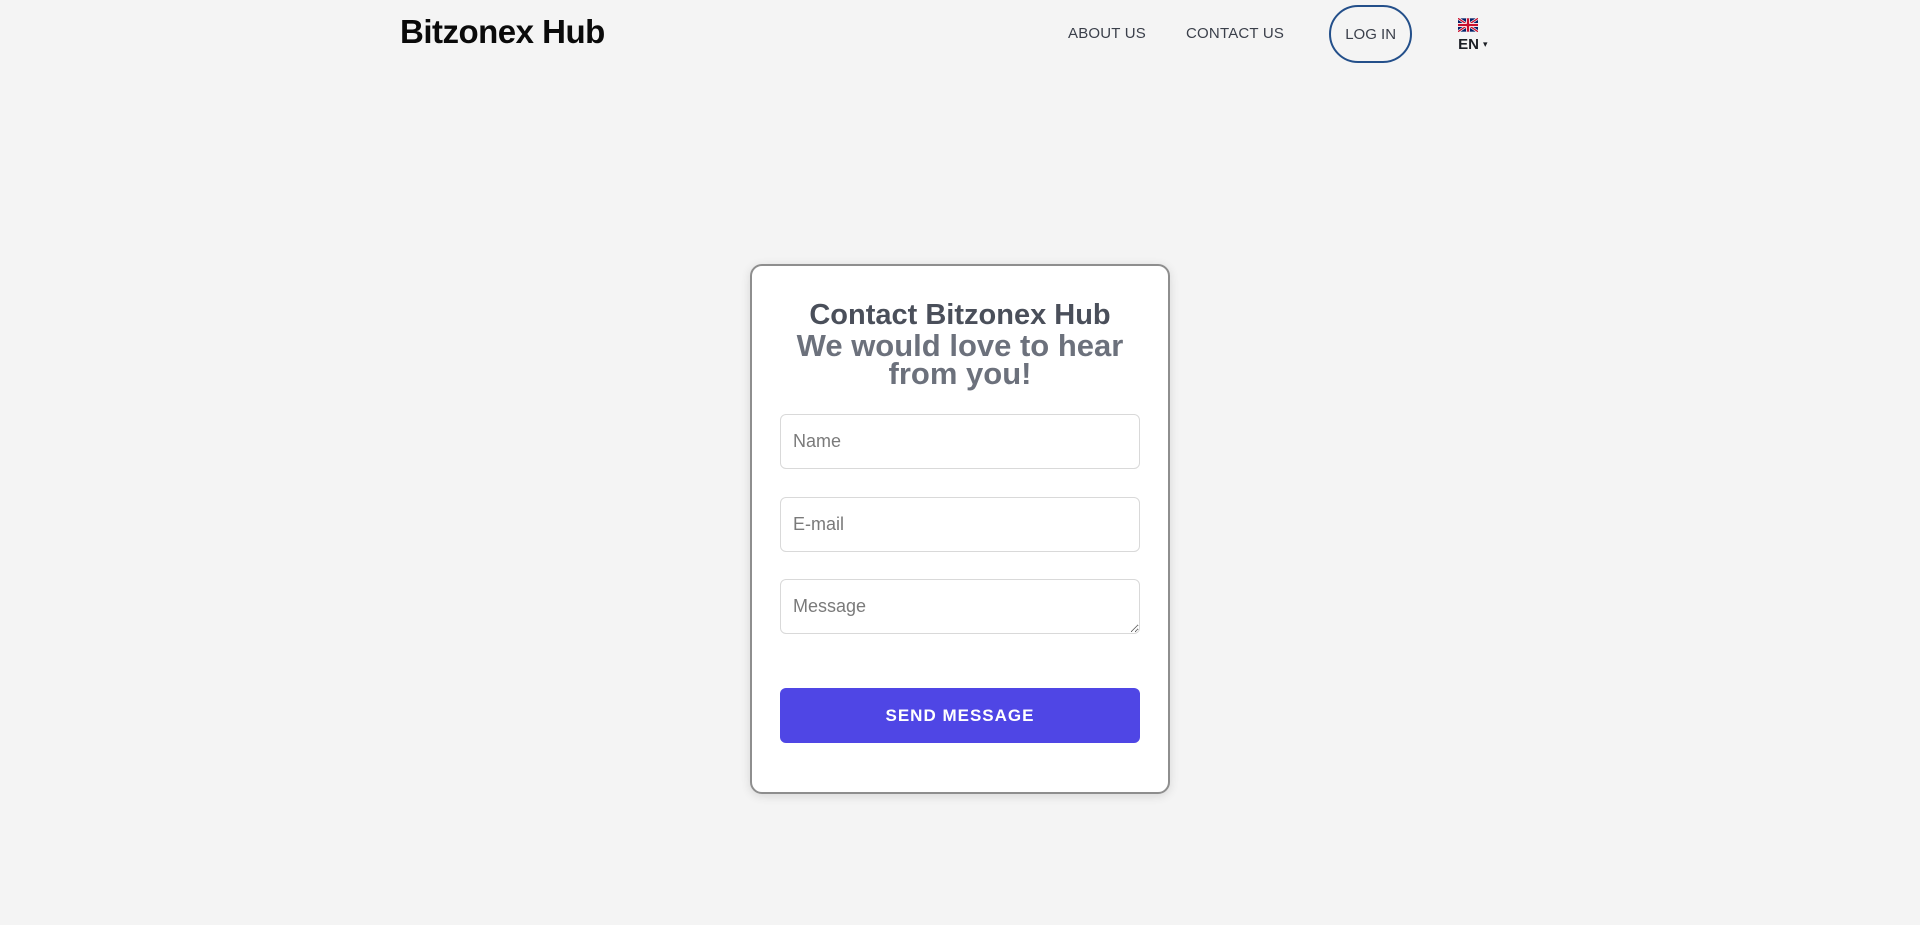 This screenshot has width=1920, height=925. Describe the element at coordinates (960, 359) in the screenshot. I see `contact-subtitle: We would love to hear from you!` at that location.